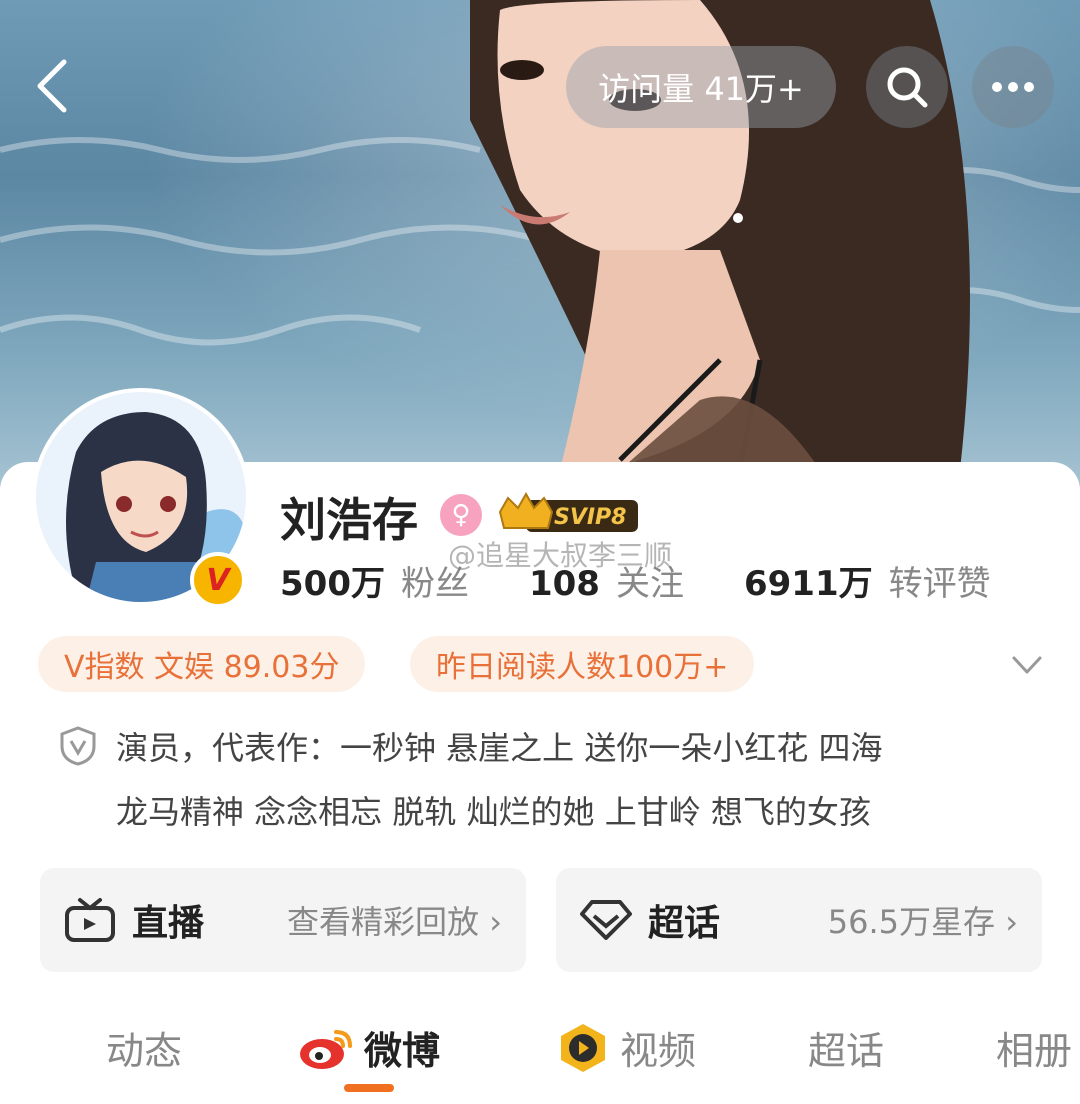 This screenshot has height=1104, width=1080. What do you see at coordinates (560, 555) in the screenshot?
I see `watermark: @追星大叔李三顺` at bounding box center [560, 555].